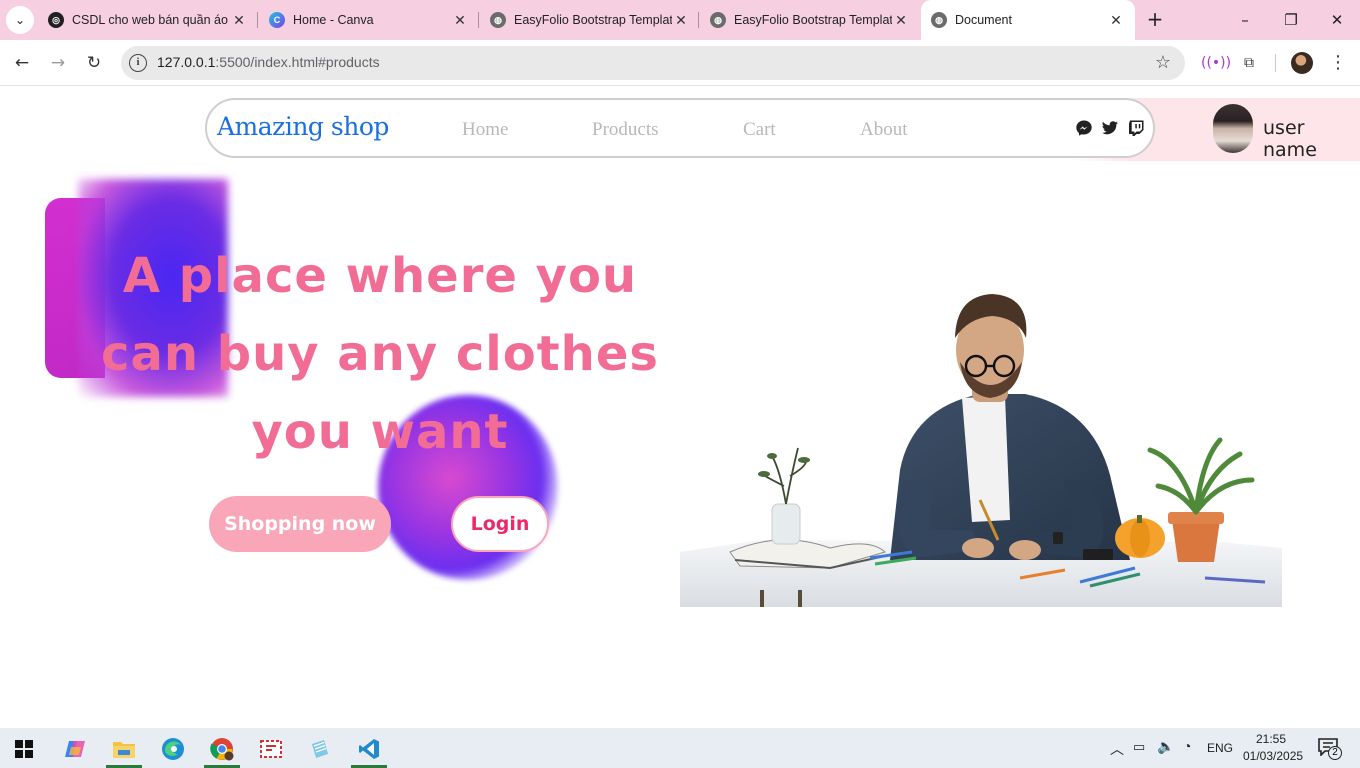 The width and height of the screenshot is (1360, 768). I want to click on clock-date: 01/03/2025, so click(1273, 756).